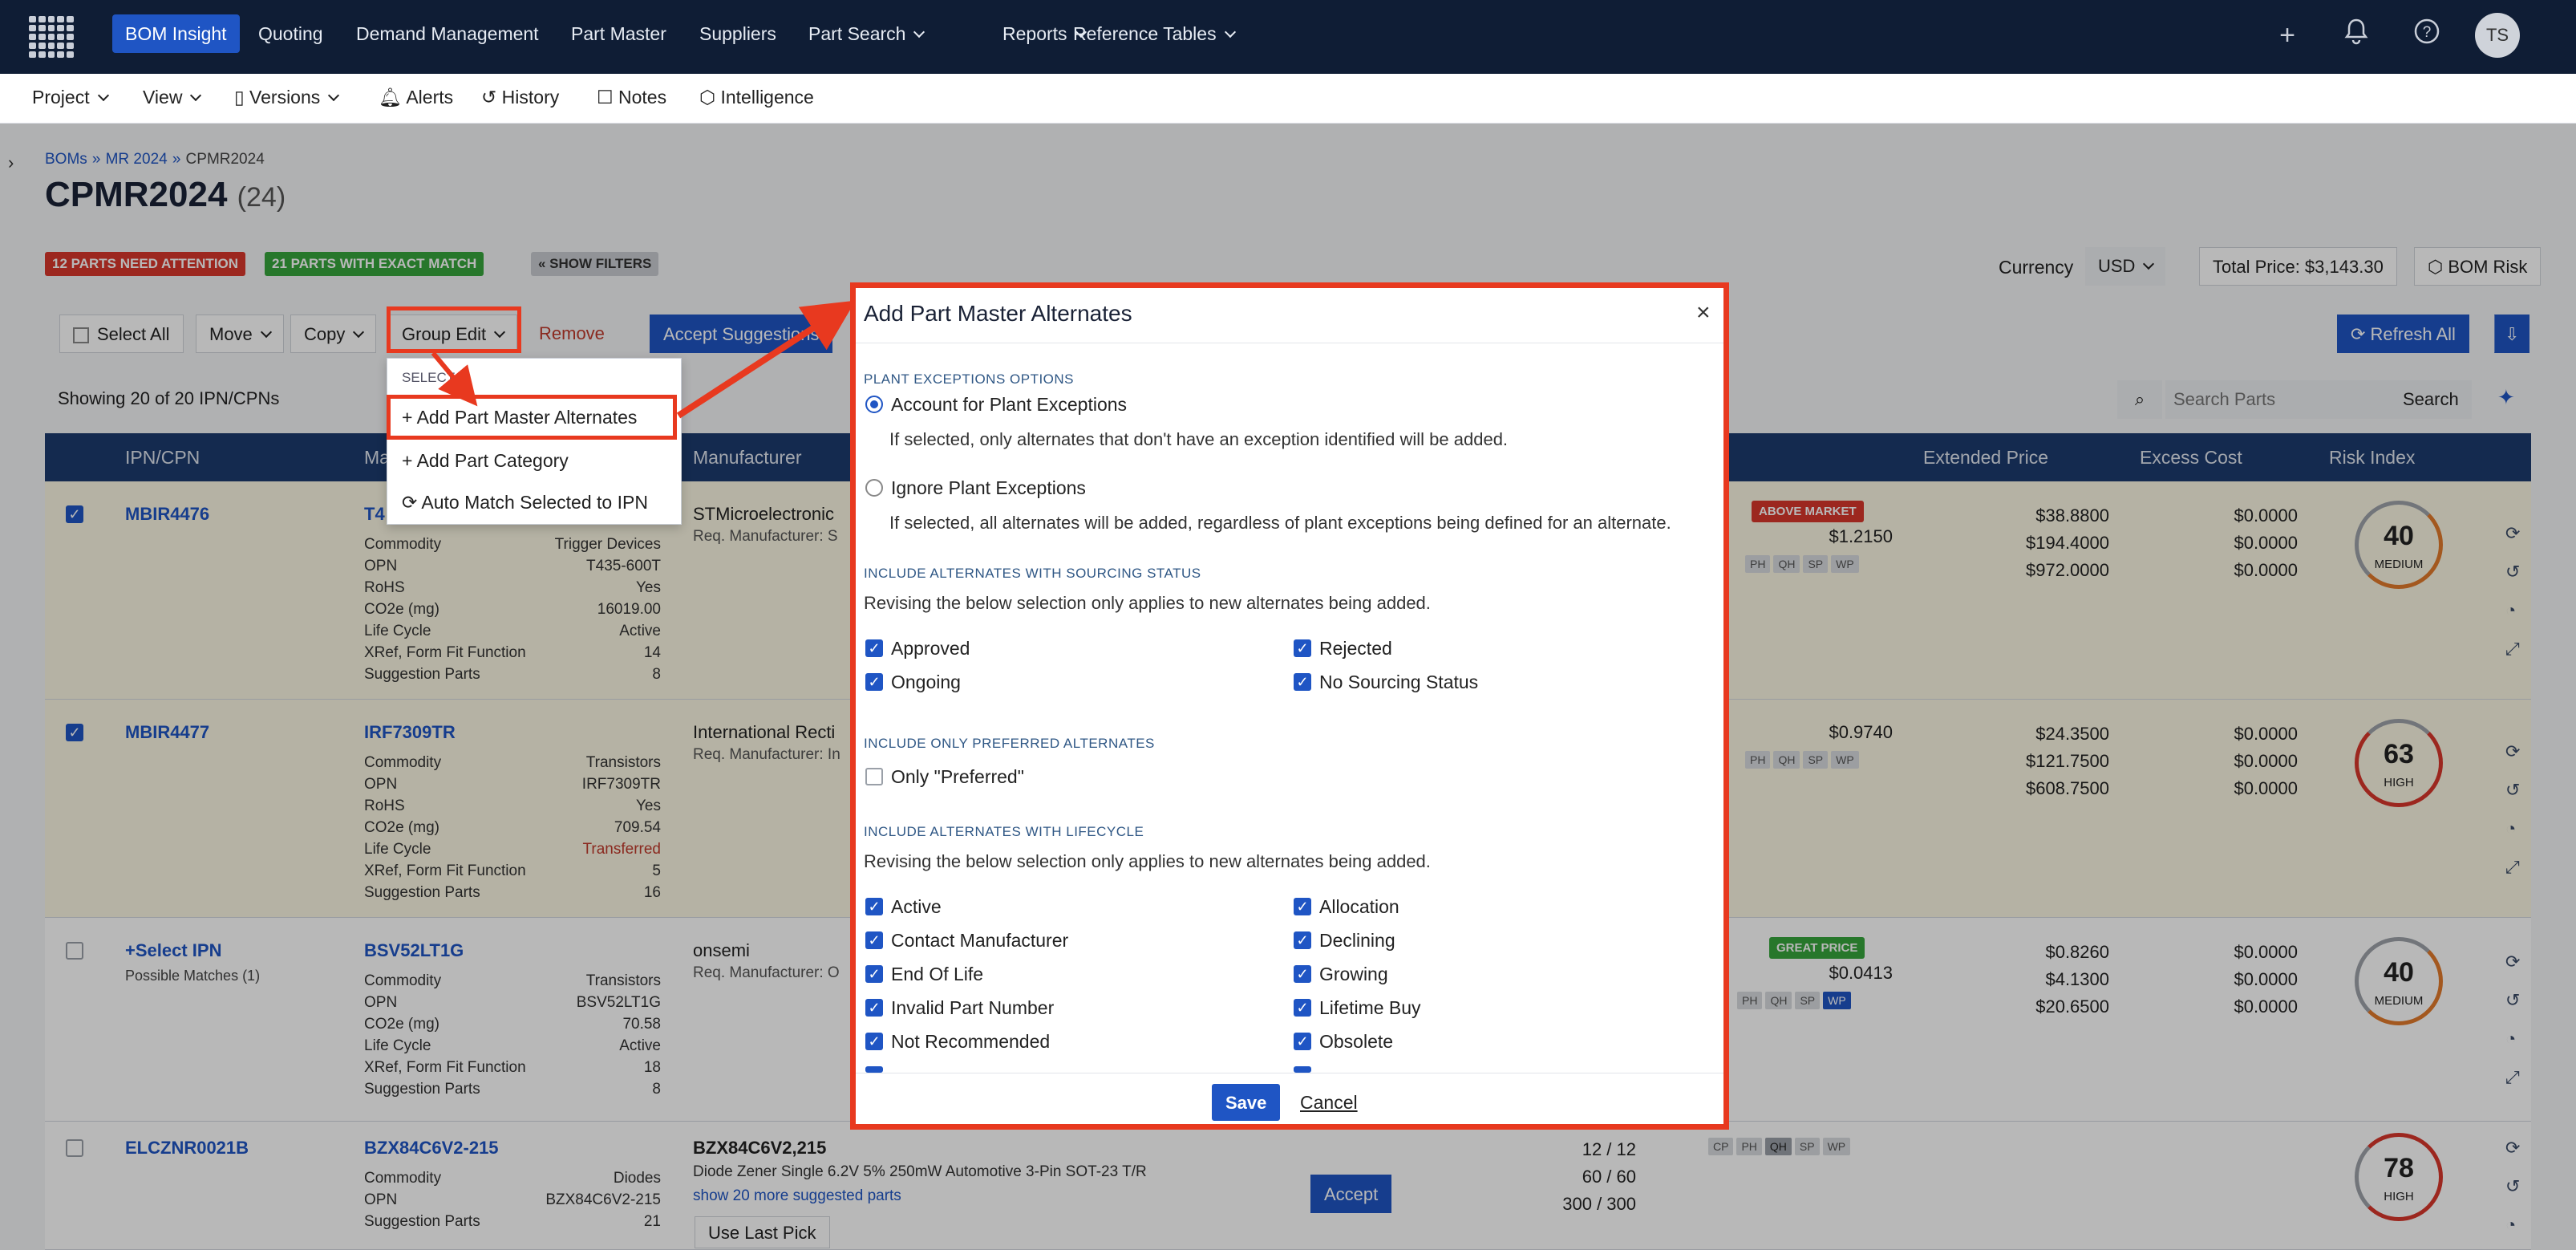  Describe the element at coordinates (454, 379) in the screenshot. I see `arrow-to-menu` at that location.